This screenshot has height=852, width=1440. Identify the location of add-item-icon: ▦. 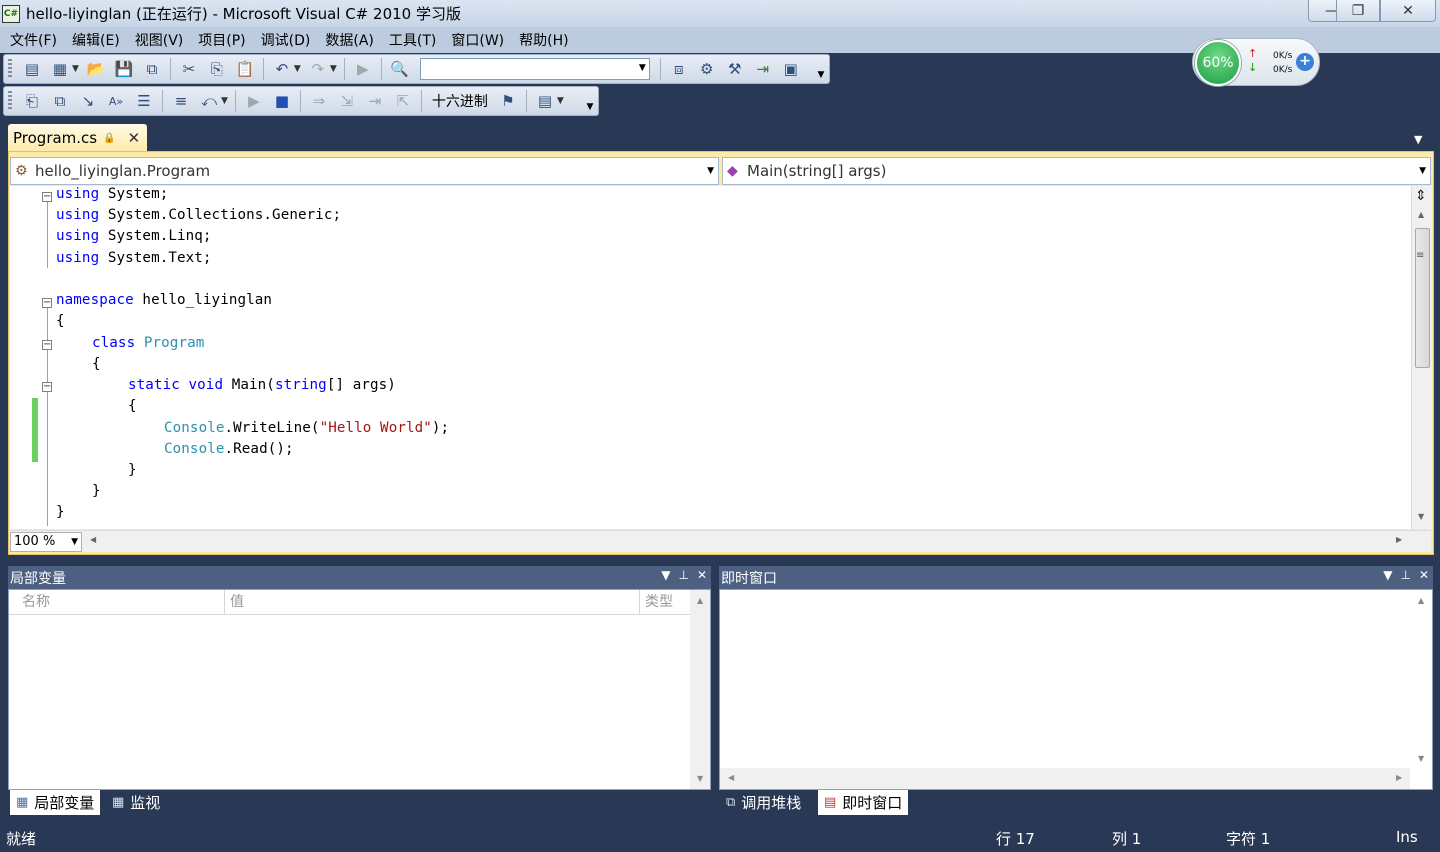
(60, 69).